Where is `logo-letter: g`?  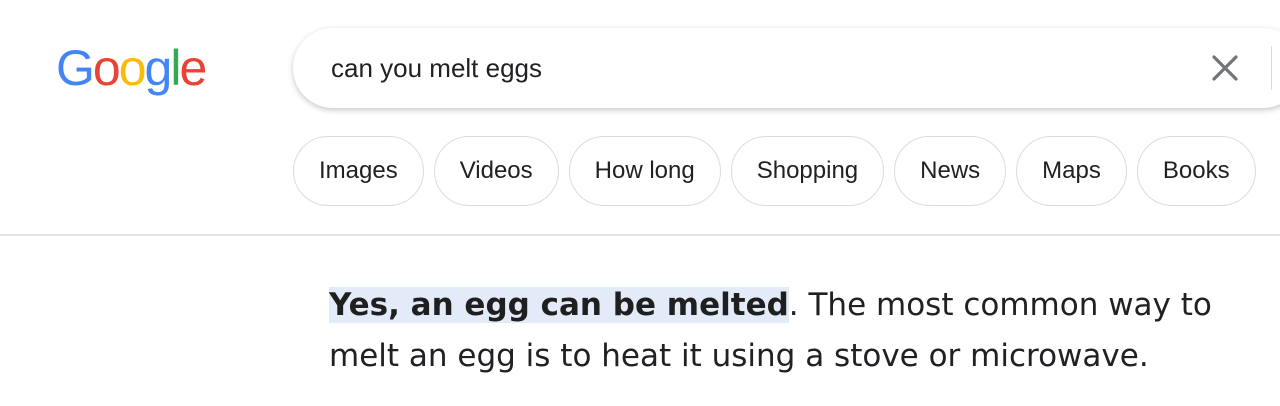
logo-letter: g is located at coordinates (158, 68).